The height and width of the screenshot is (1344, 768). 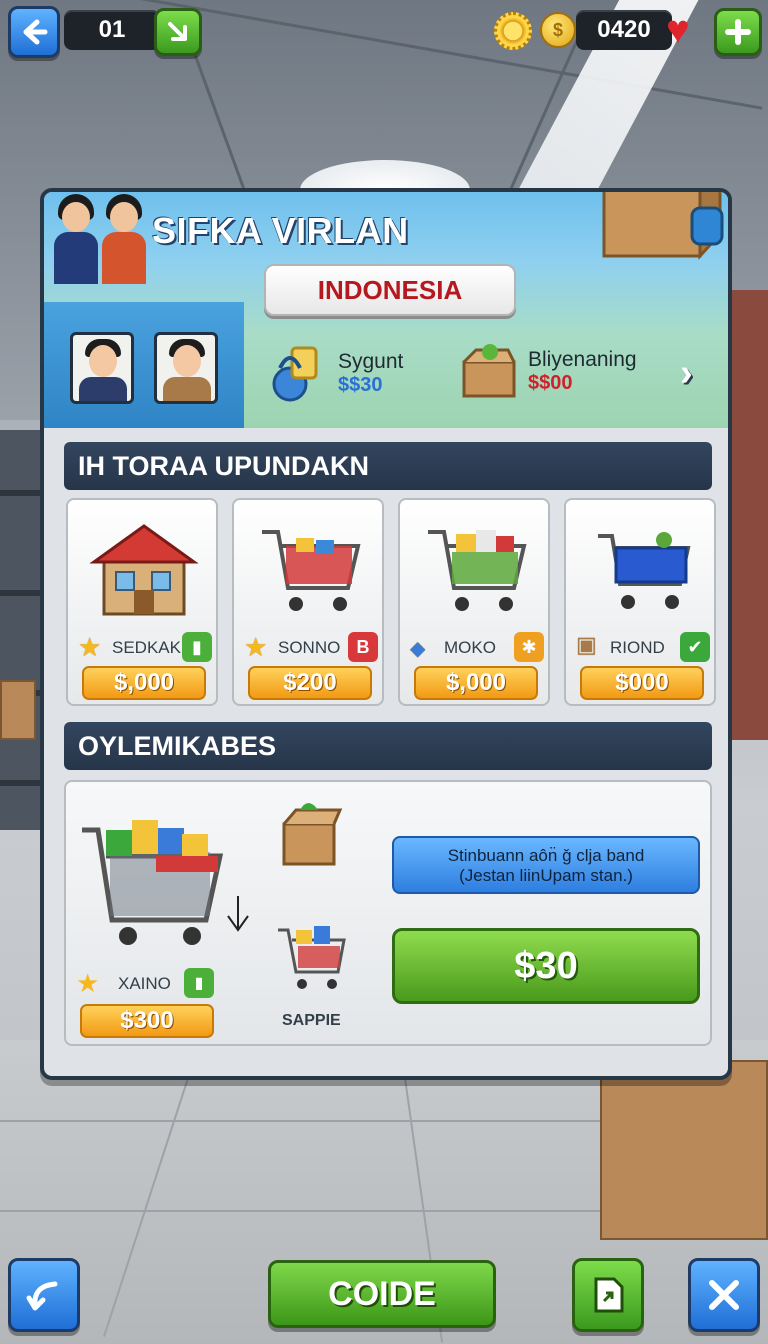 I want to click on item-card-cart: ★ SONNO B $200, so click(x=308, y=602).